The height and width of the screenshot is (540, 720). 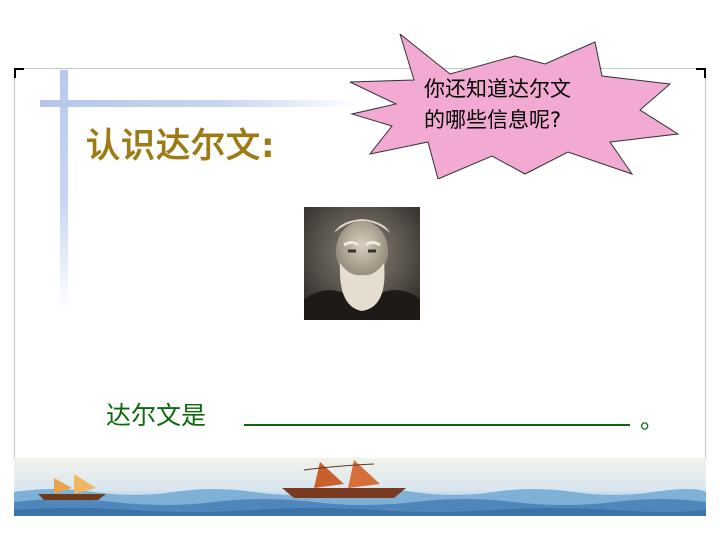 What do you see at coordinates (497, 105) in the screenshot?
I see `callout-text: 你还知道达尔文 的哪些信息呢?` at bounding box center [497, 105].